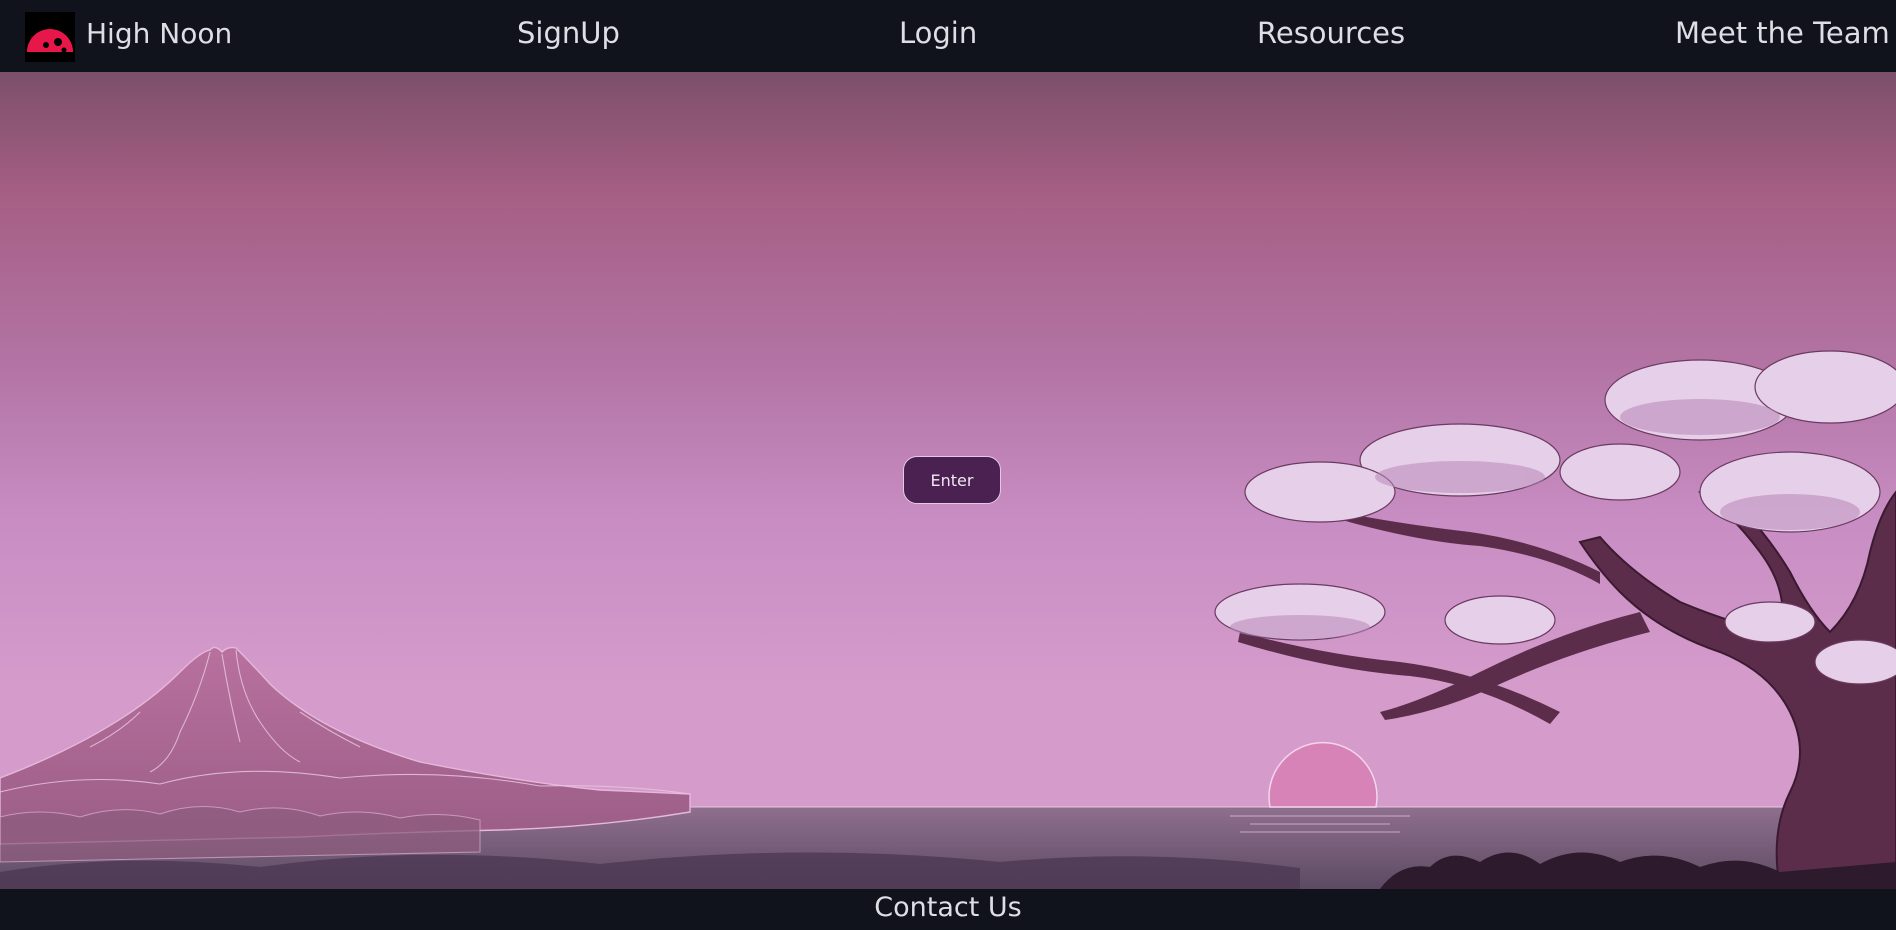 Image resolution: width=1896 pixels, height=930 pixels. I want to click on nav-login-link: Login, so click(938, 33).